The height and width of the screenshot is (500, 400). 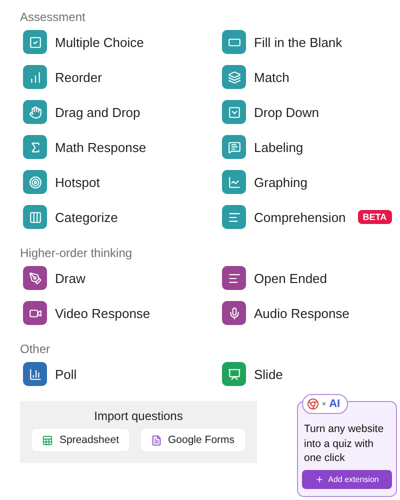 What do you see at coordinates (281, 182) in the screenshot?
I see `question-type-label: Graphing` at bounding box center [281, 182].